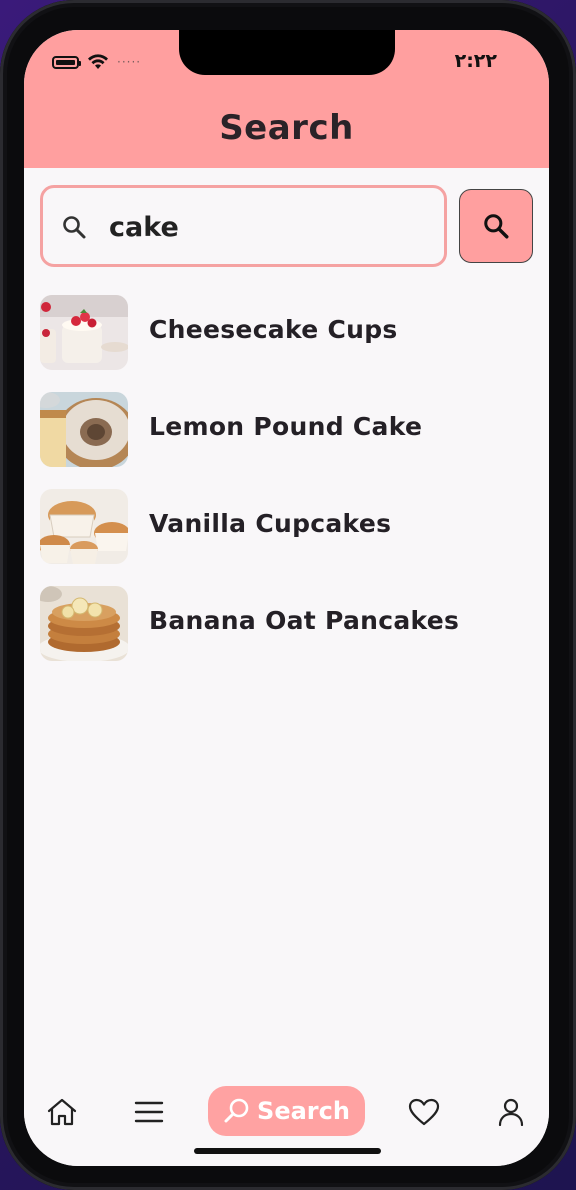 This screenshot has height=1190, width=576. I want to click on cheesecake-cups-photo, so click(84, 332).